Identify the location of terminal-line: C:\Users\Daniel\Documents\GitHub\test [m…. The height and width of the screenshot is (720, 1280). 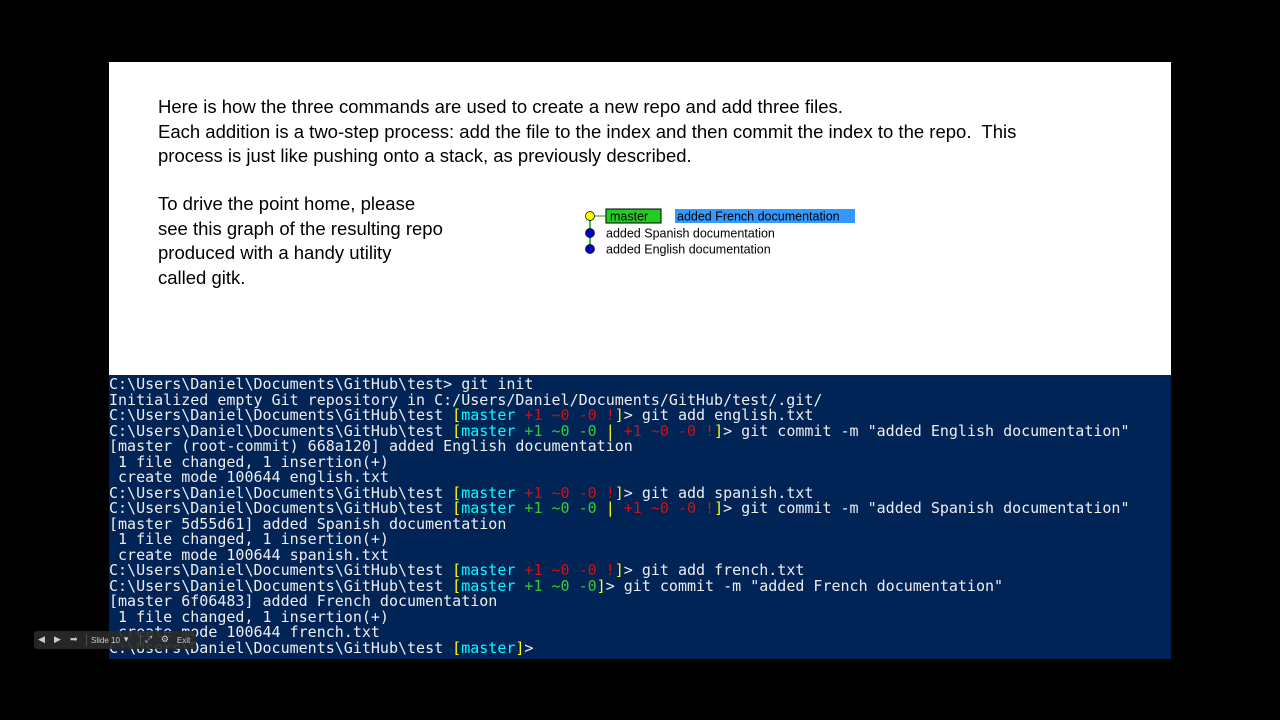
(640, 647).